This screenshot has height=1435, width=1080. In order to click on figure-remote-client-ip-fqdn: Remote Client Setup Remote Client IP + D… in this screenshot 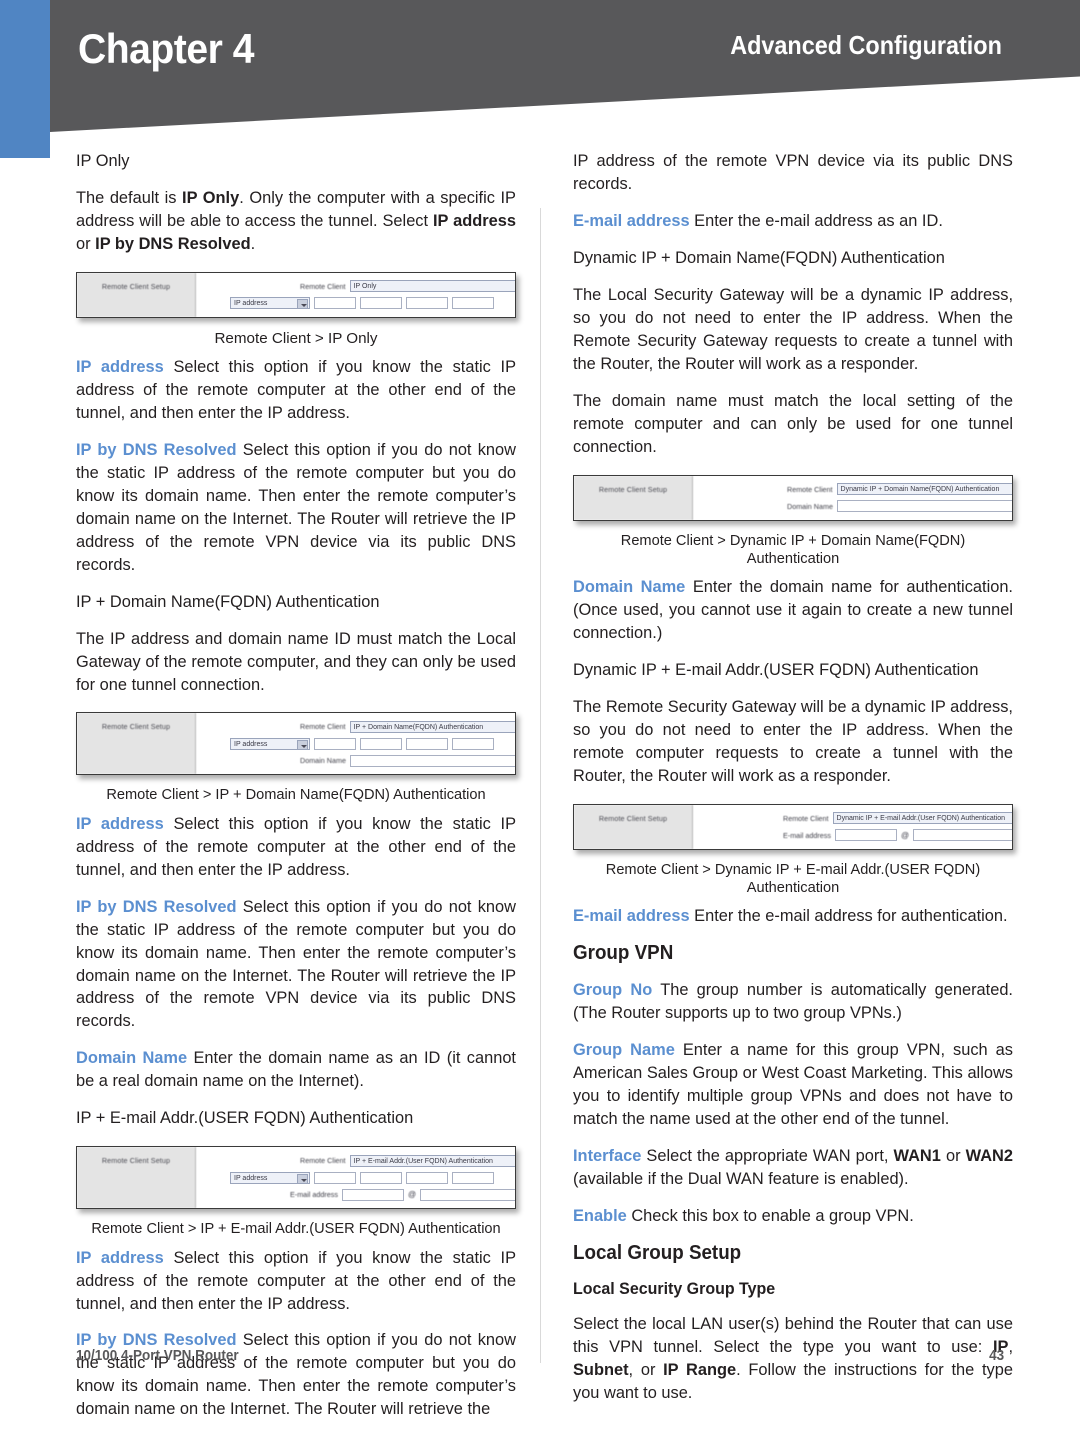, I will do `click(296, 758)`.